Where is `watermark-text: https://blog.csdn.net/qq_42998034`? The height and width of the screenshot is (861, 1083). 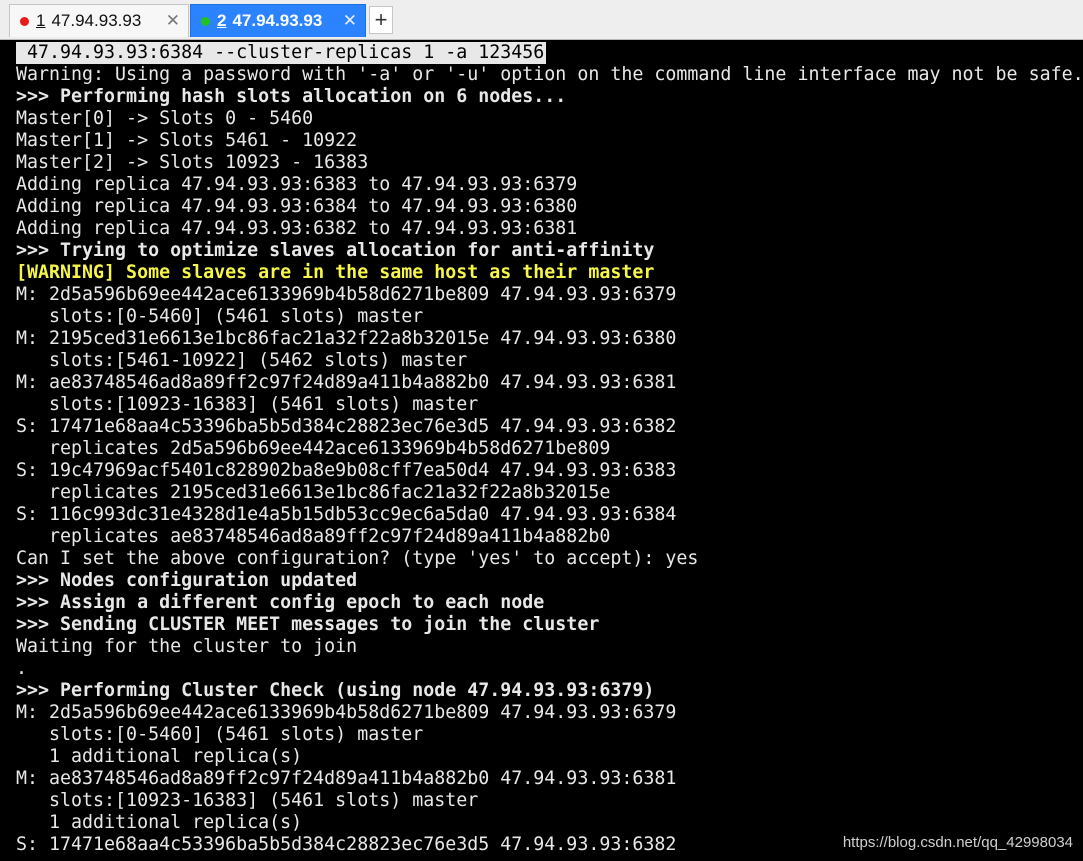
watermark-text: https://blog.csdn.net/qq_42998034 is located at coordinates (957, 842).